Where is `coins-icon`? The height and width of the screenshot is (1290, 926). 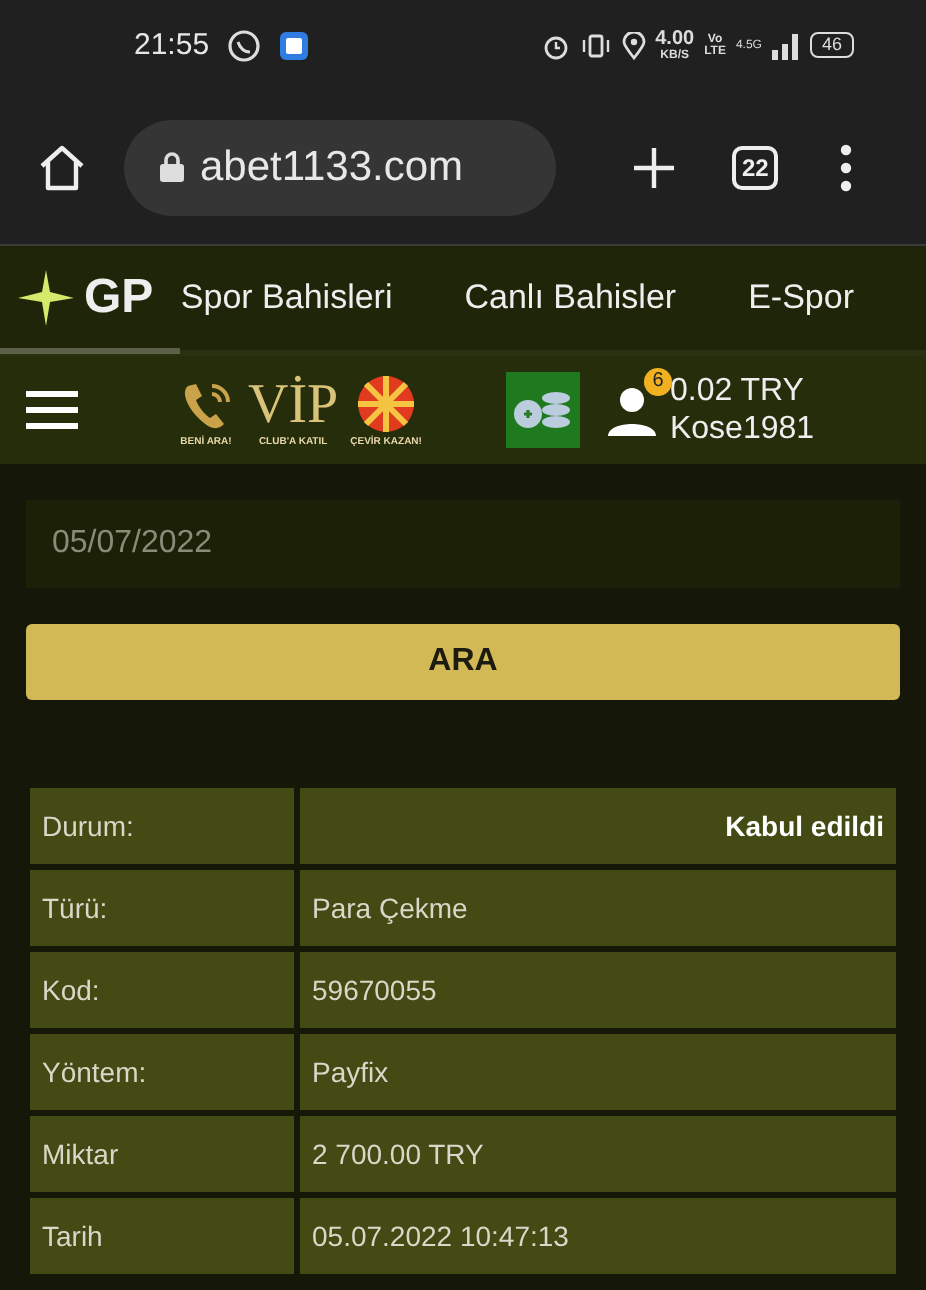
coins-icon is located at coordinates (542, 410).